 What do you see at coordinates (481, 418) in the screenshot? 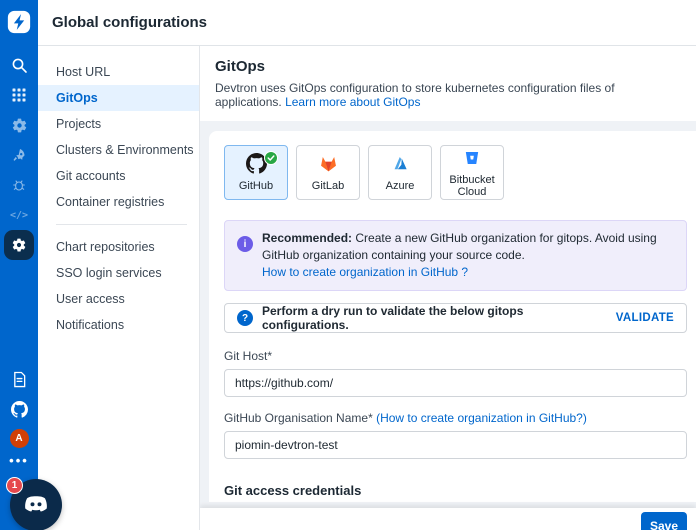
I see `org-help-link: (How to create organization in GitHub?)` at bounding box center [481, 418].